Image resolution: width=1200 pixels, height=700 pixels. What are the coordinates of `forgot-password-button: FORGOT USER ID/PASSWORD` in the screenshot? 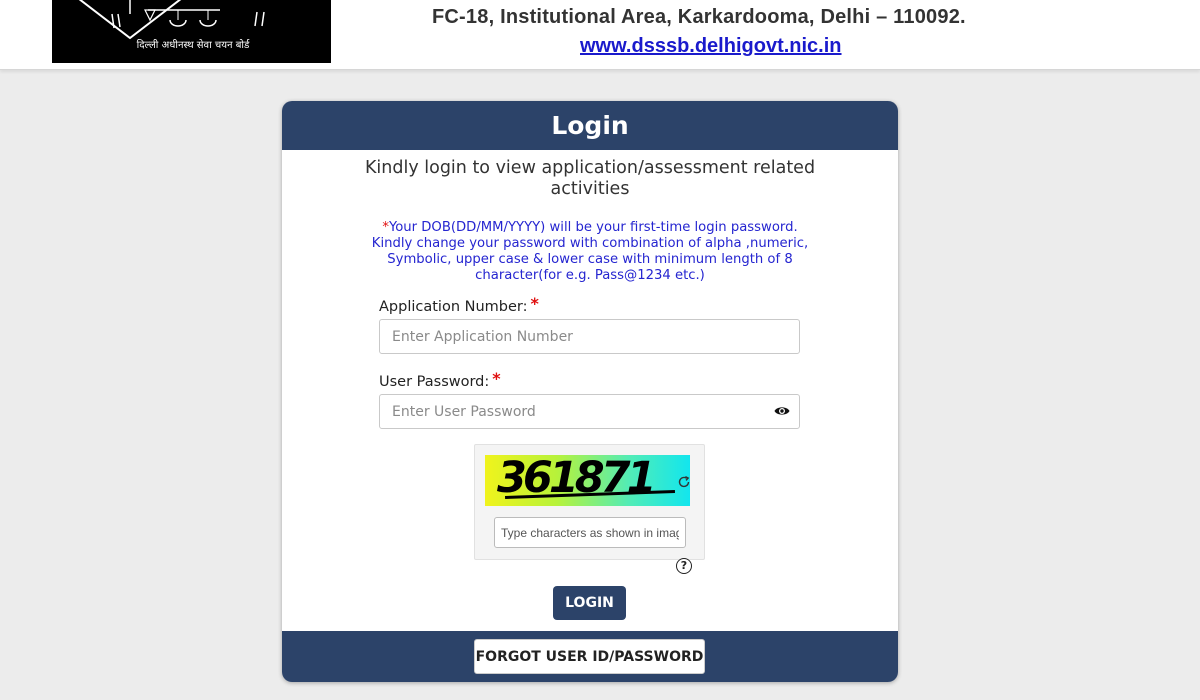 It's located at (589, 656).